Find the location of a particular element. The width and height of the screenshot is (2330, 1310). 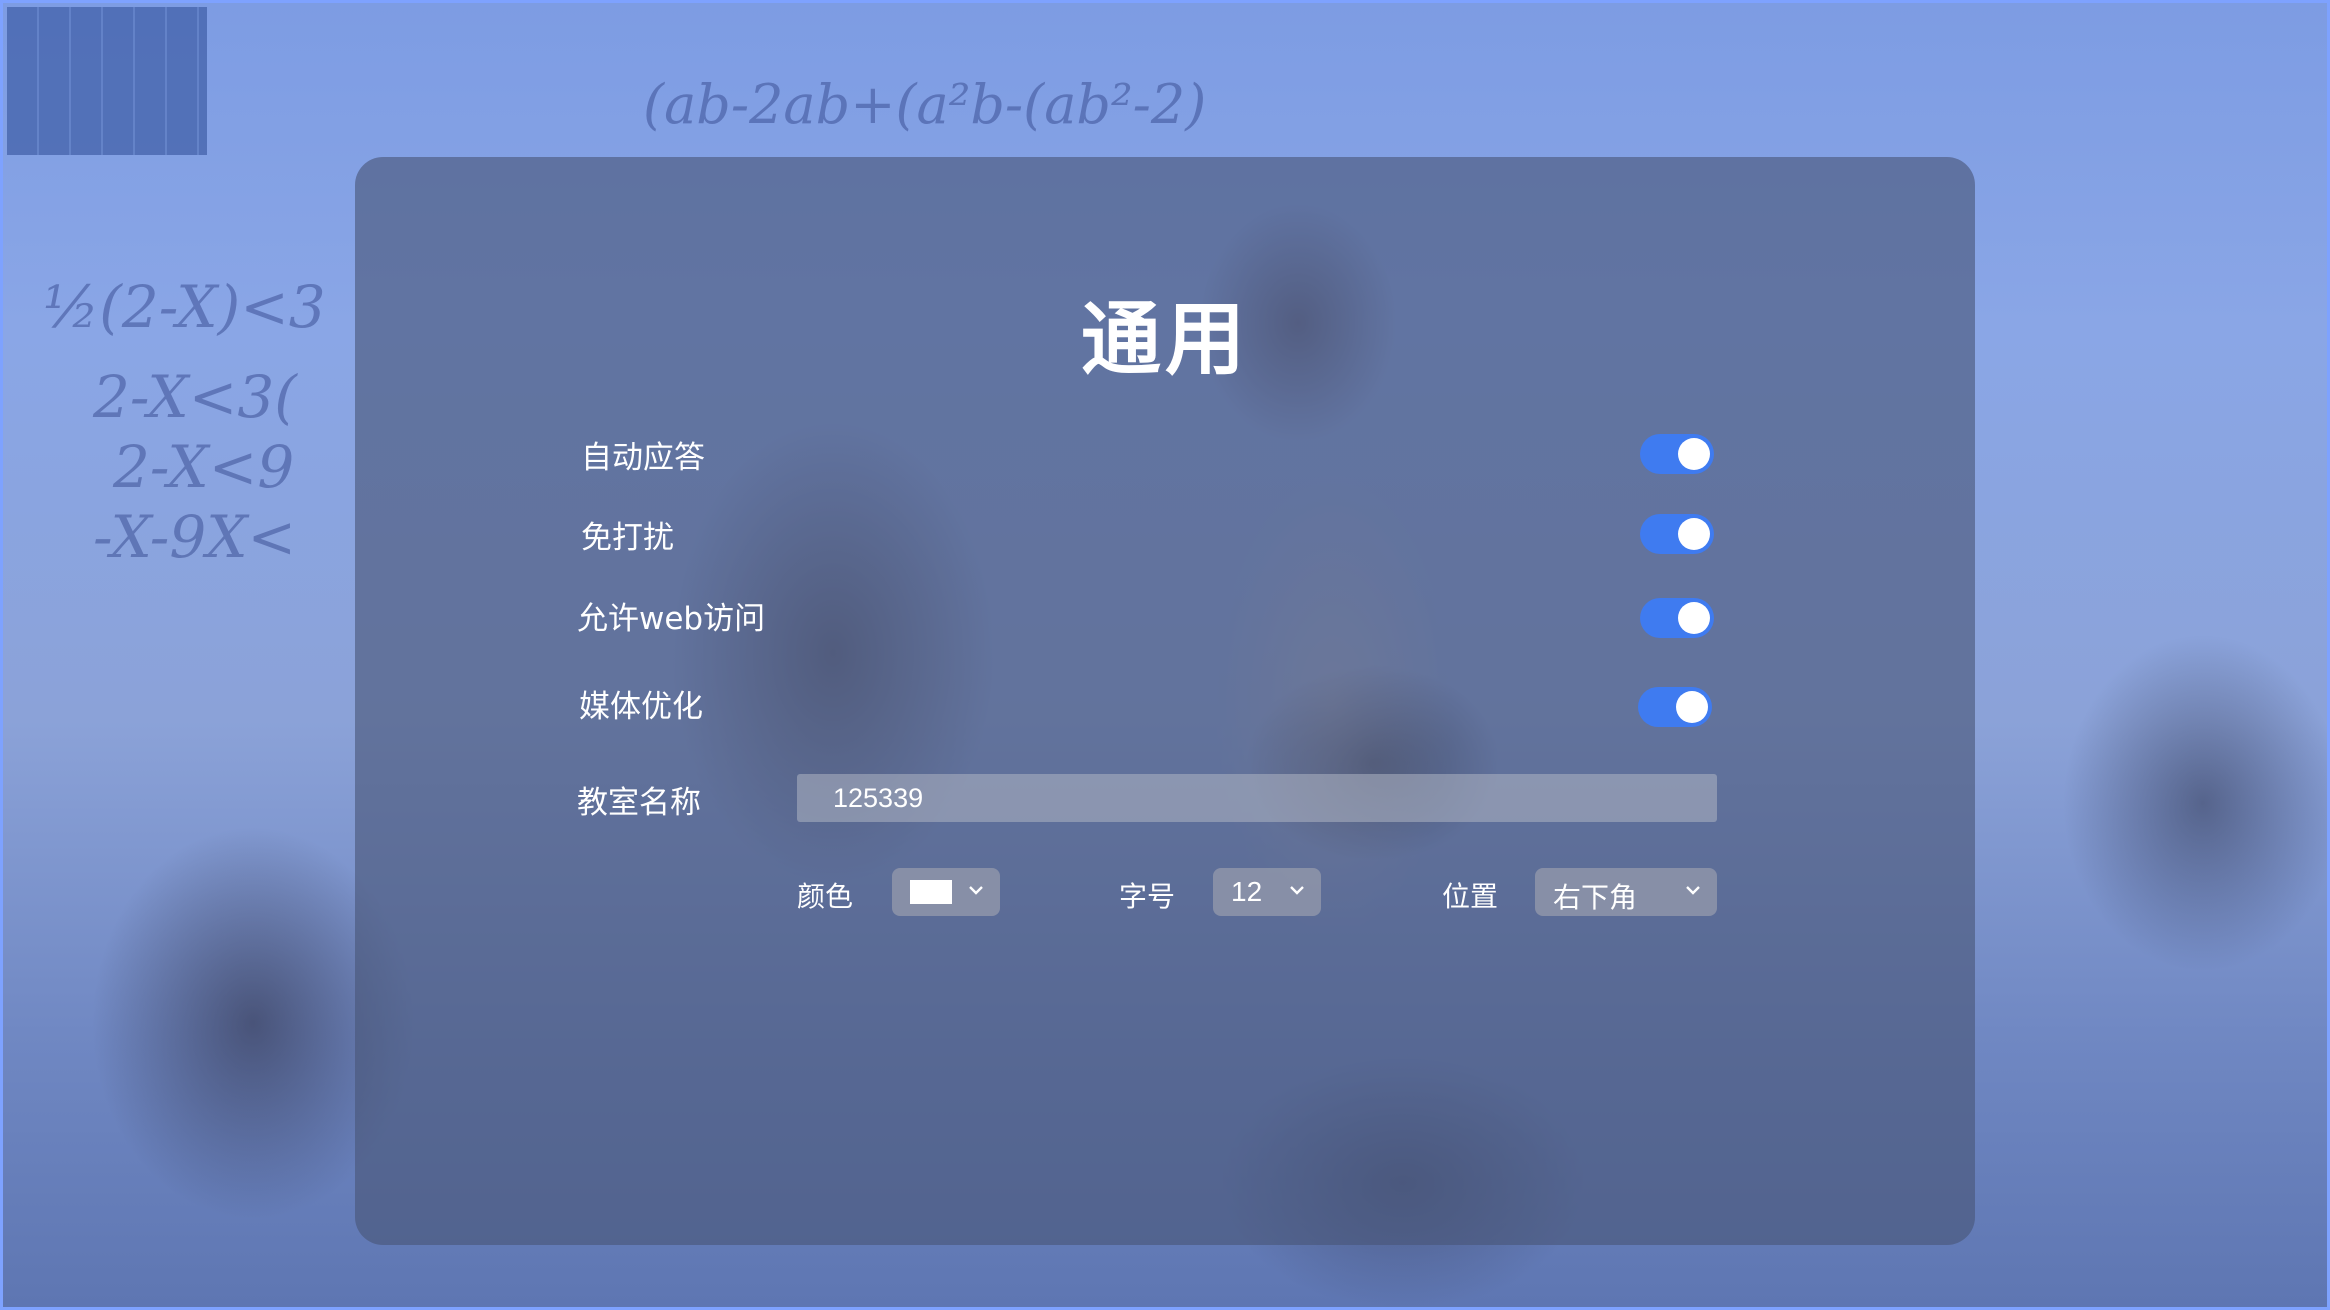

color-select is located at coordinates (946, 892).